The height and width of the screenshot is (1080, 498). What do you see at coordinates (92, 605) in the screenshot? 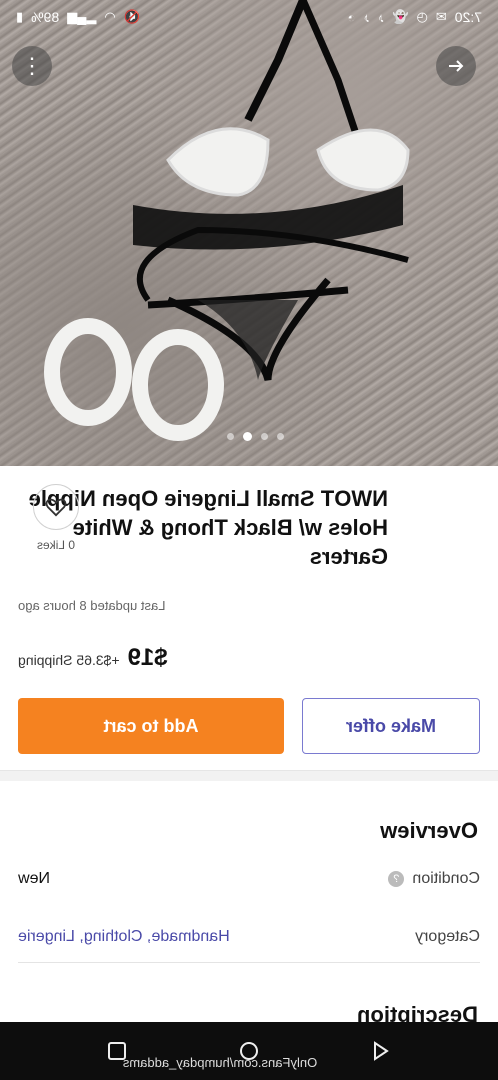
I see `last-updated: Last updated 8 hours ago` at bounding box center [92, 605].